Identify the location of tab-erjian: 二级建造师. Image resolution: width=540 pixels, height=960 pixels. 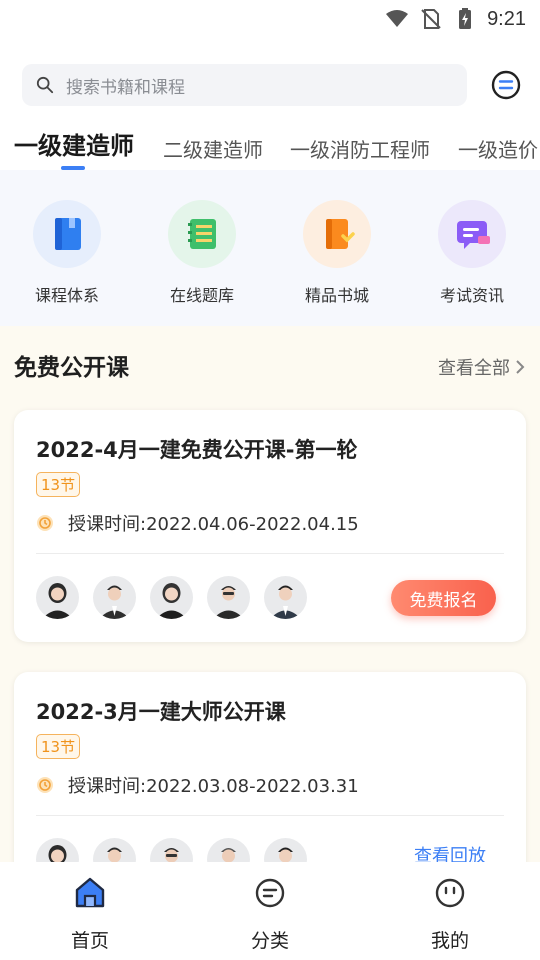
(213, 148).